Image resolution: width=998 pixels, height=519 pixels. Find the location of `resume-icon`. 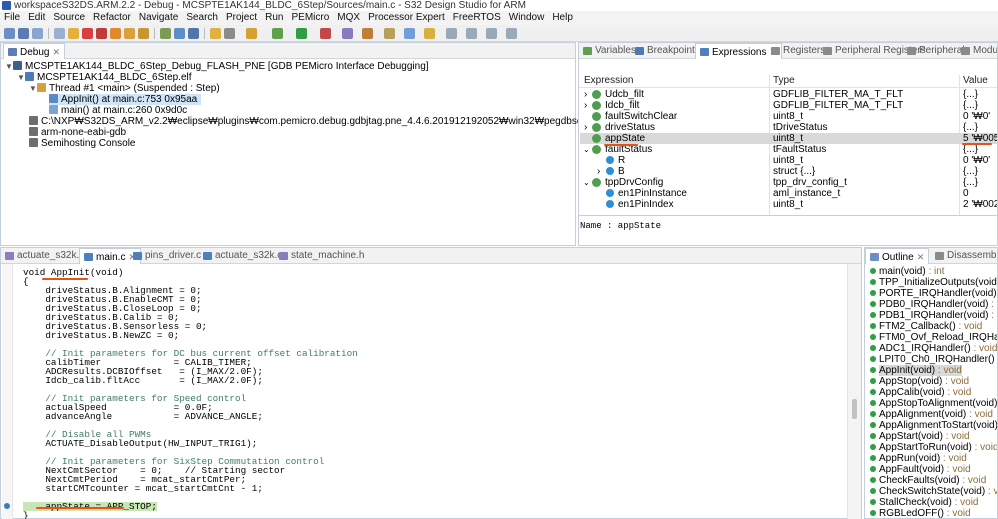

resume-icon is located at coordinates (73, 33).